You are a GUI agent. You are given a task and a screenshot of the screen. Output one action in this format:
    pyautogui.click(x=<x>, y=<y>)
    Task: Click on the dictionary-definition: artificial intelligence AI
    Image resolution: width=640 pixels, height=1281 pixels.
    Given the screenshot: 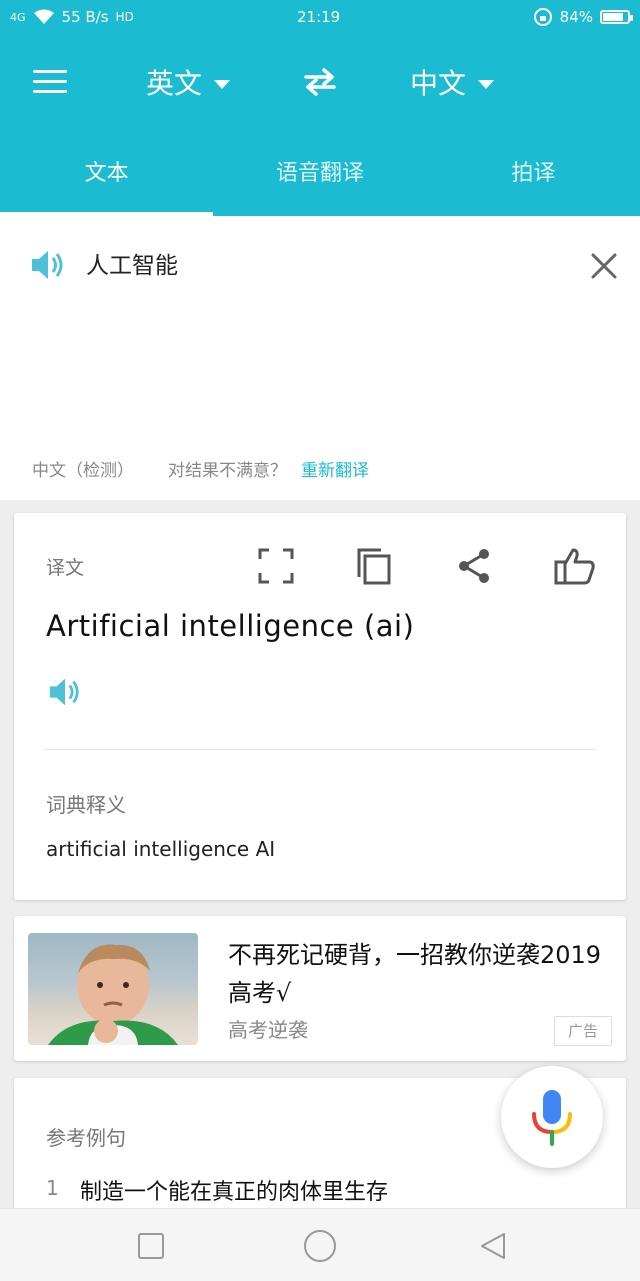 What is the action you would take?
    pyautogui.click(x=161, y=849)
    